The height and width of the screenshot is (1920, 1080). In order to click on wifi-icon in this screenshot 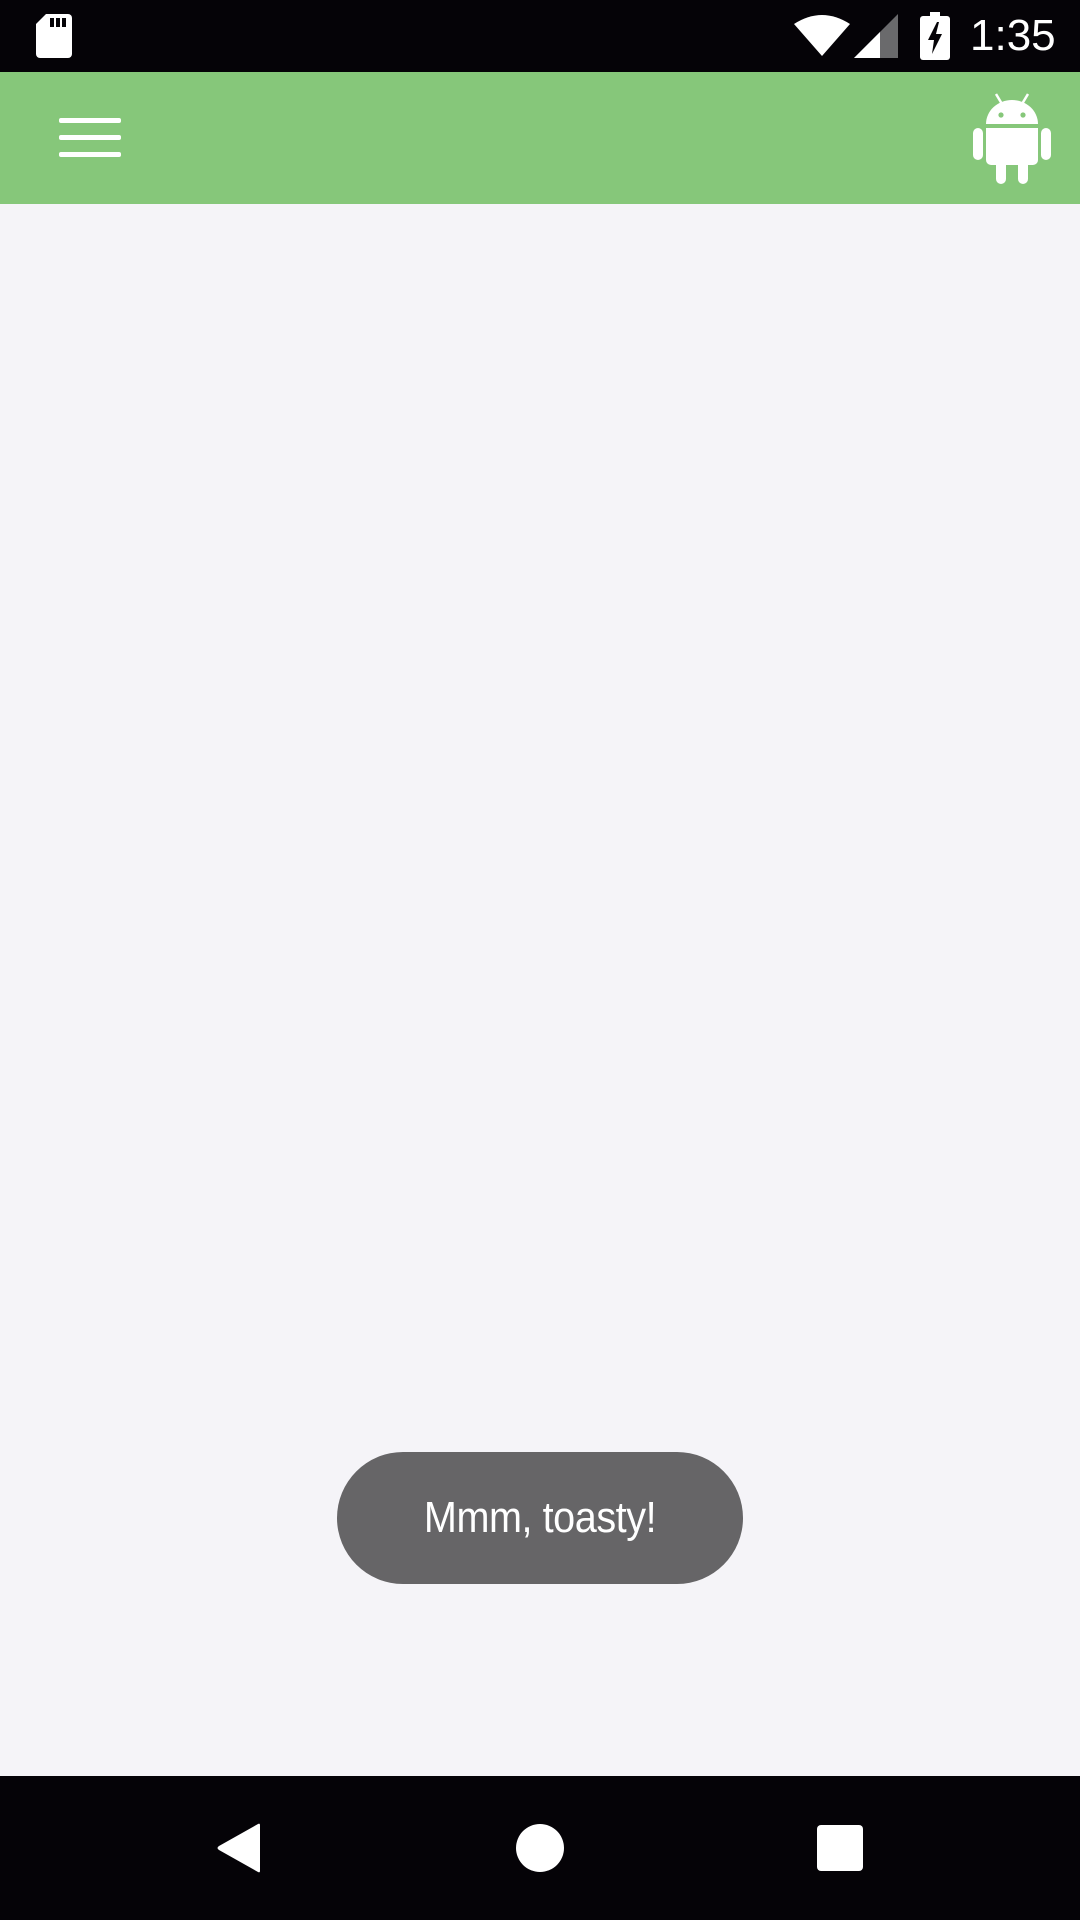, I will do `click(822, 35)`.